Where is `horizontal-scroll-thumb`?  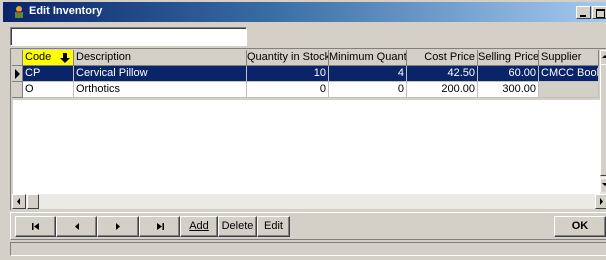 horizontal-scroll-thumb is located at coordinates (33, 201).